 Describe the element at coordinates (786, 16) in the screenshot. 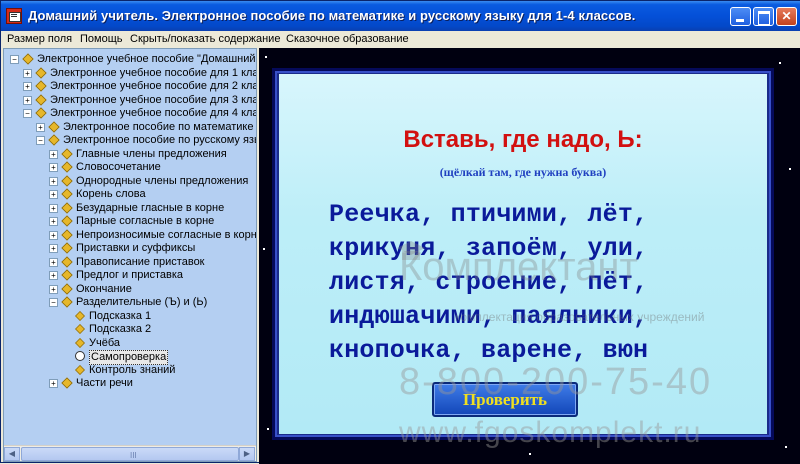

I see `close-button: ✕` at that location.